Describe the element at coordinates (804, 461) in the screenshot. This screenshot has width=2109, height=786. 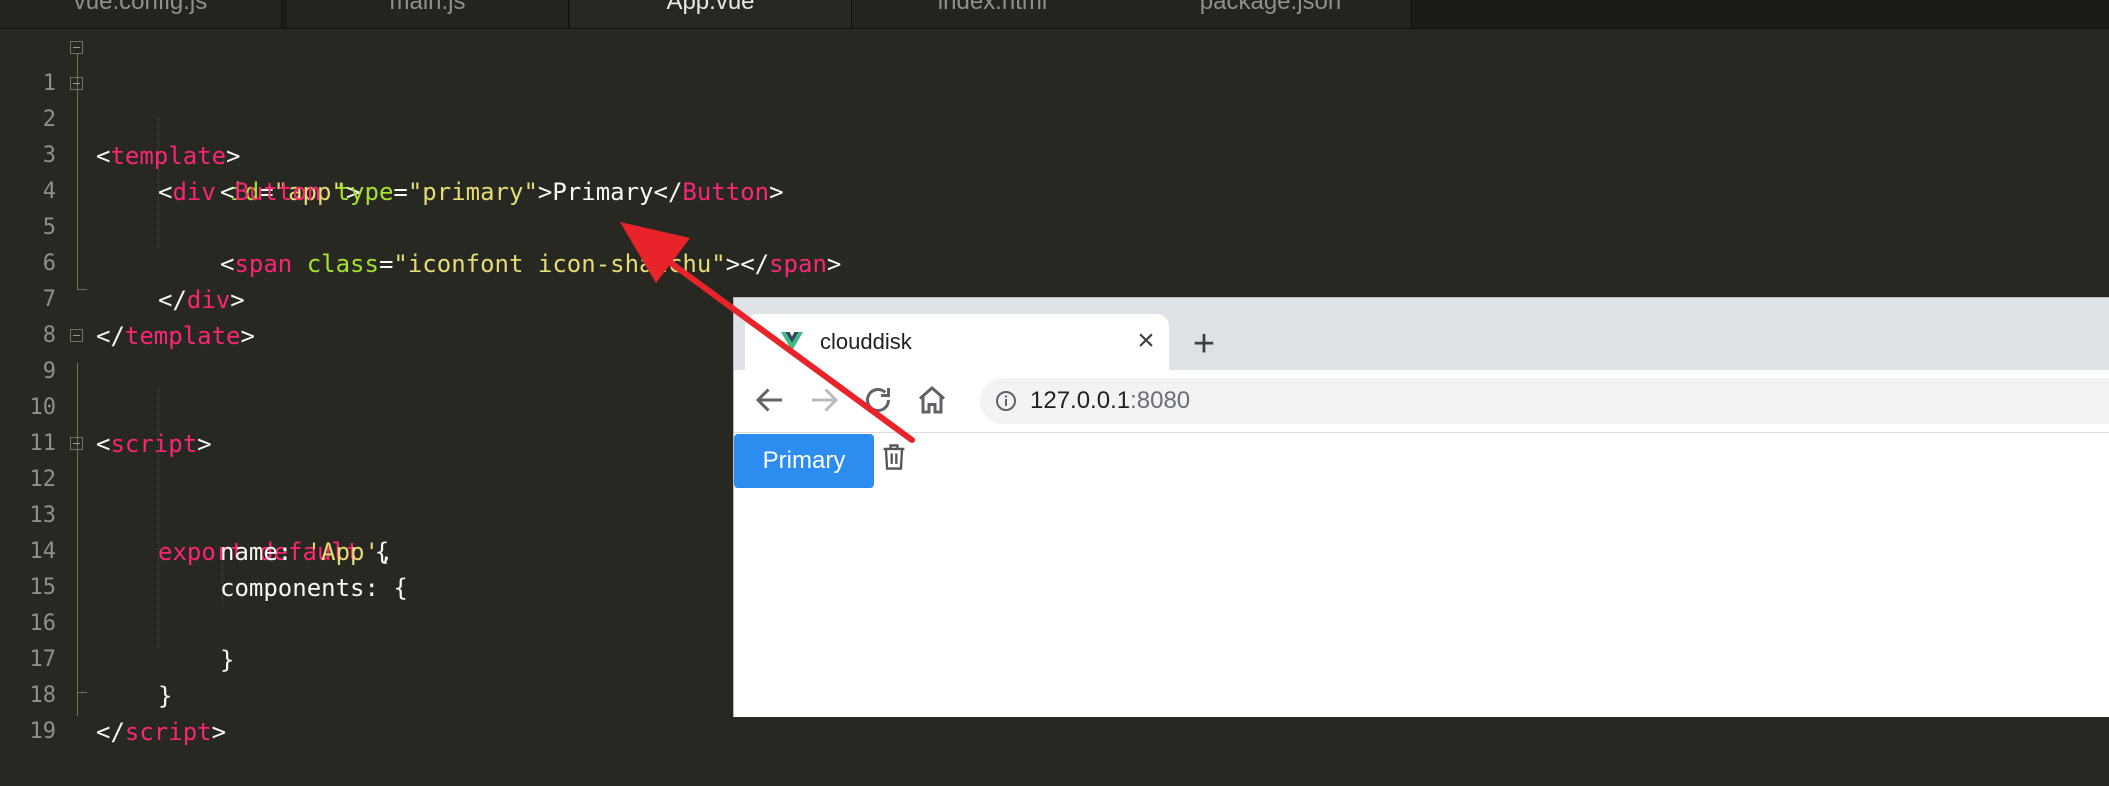
I see `primary-button: Primary` at that location.